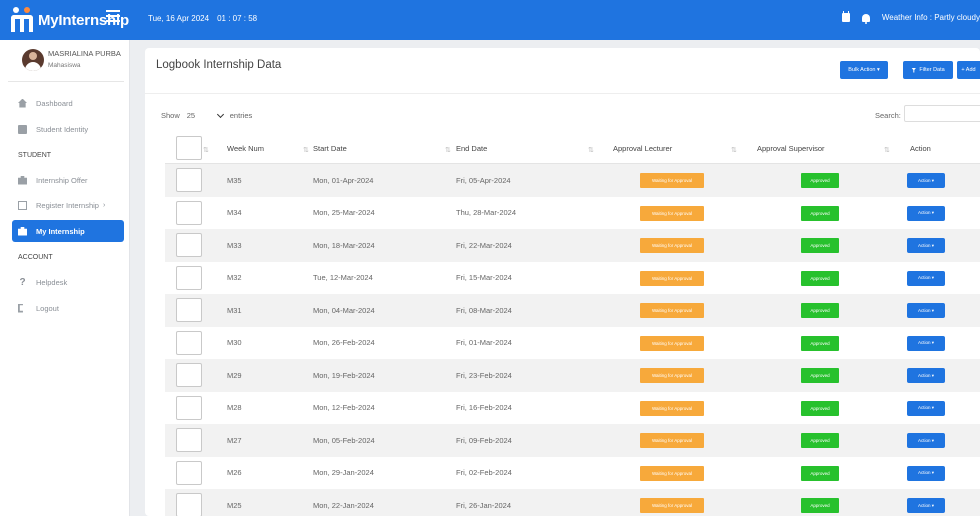 This screenshot has width=980, height=516. I want to click on select-all-checkbox, so click(189, 148).